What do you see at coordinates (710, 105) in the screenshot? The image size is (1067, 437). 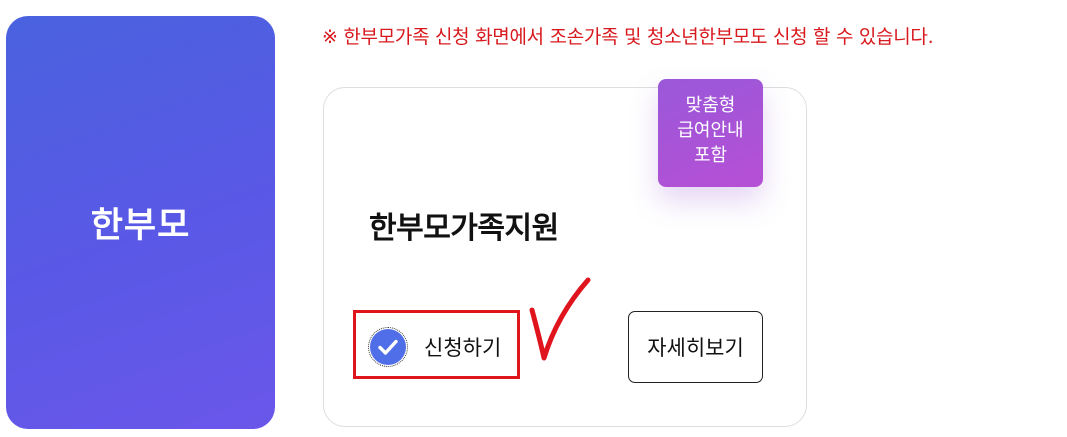 I see `badge-line-1: 맞춤형` at bounding box center [710, 105].